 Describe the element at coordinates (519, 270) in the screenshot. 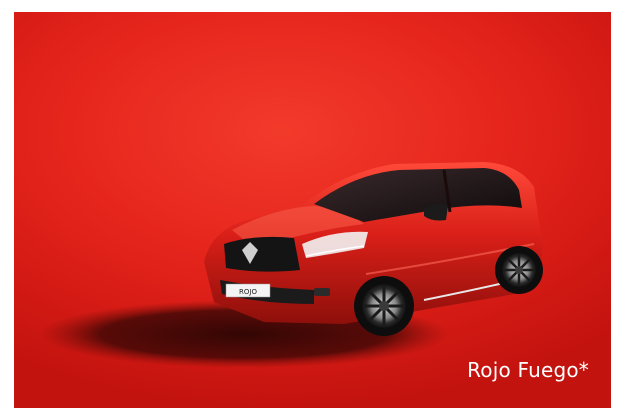

I see `rear-wheel` at that location.